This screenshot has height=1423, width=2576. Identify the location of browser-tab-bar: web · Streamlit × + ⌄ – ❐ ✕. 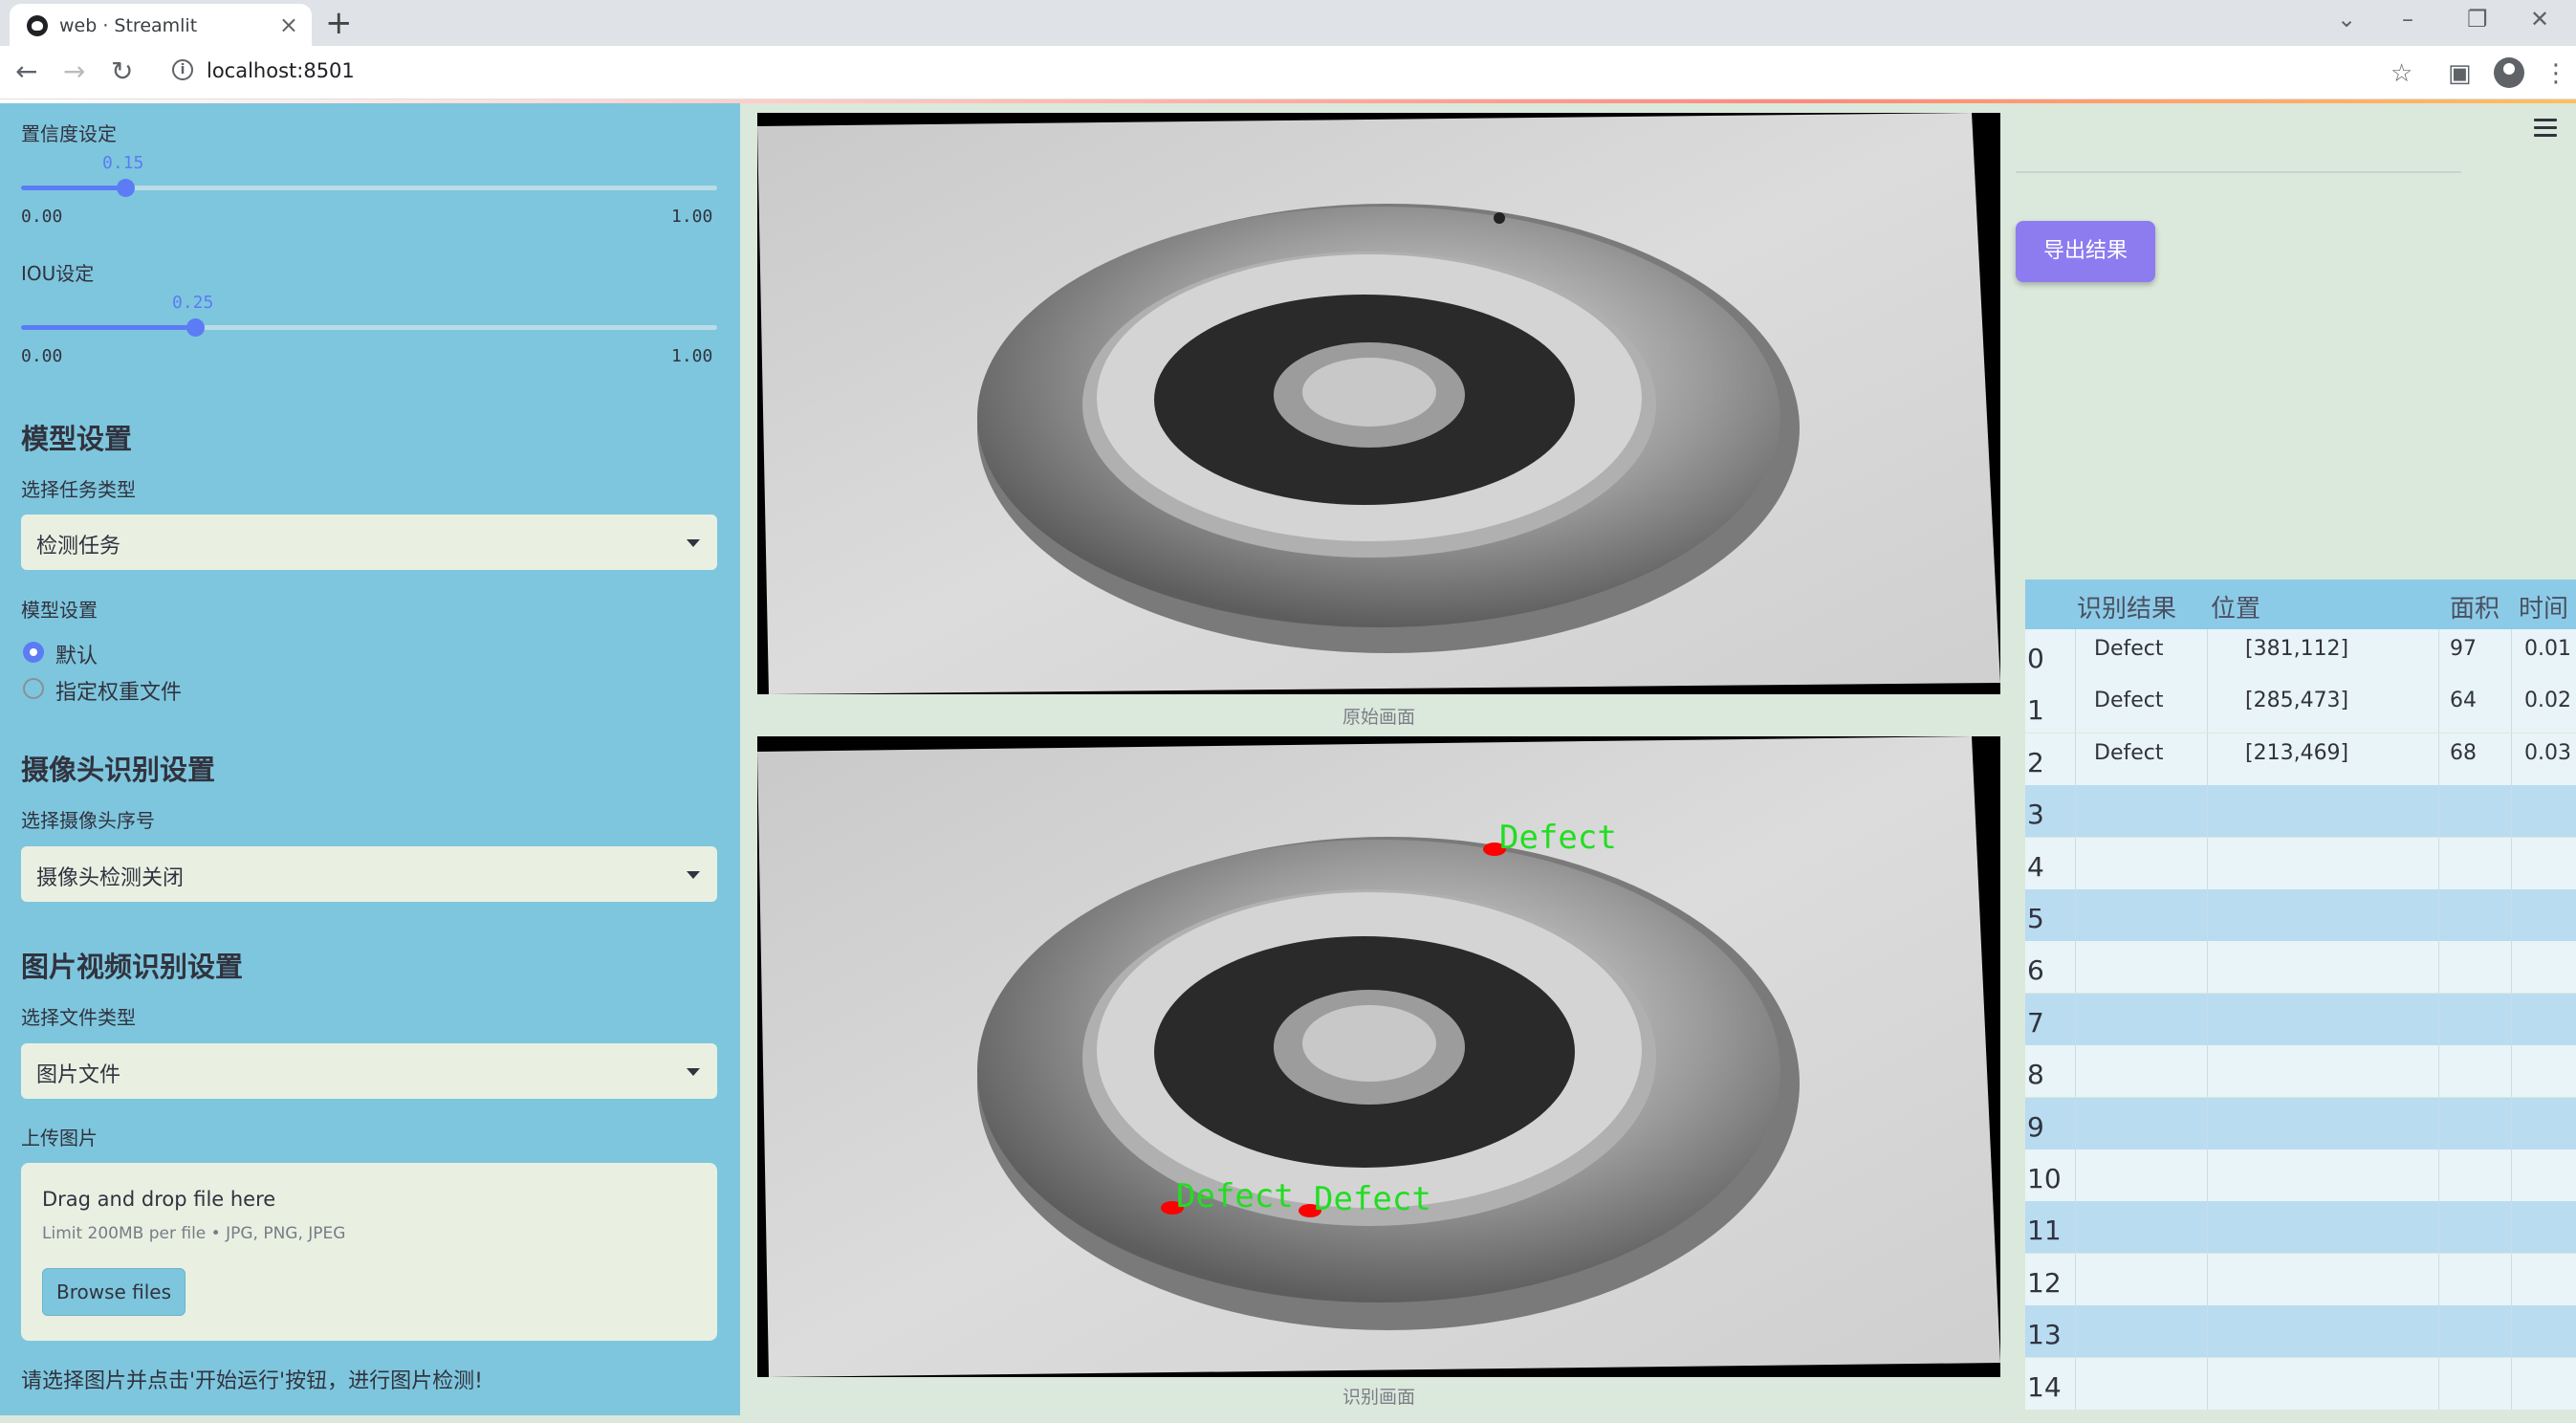
(1288, 23).